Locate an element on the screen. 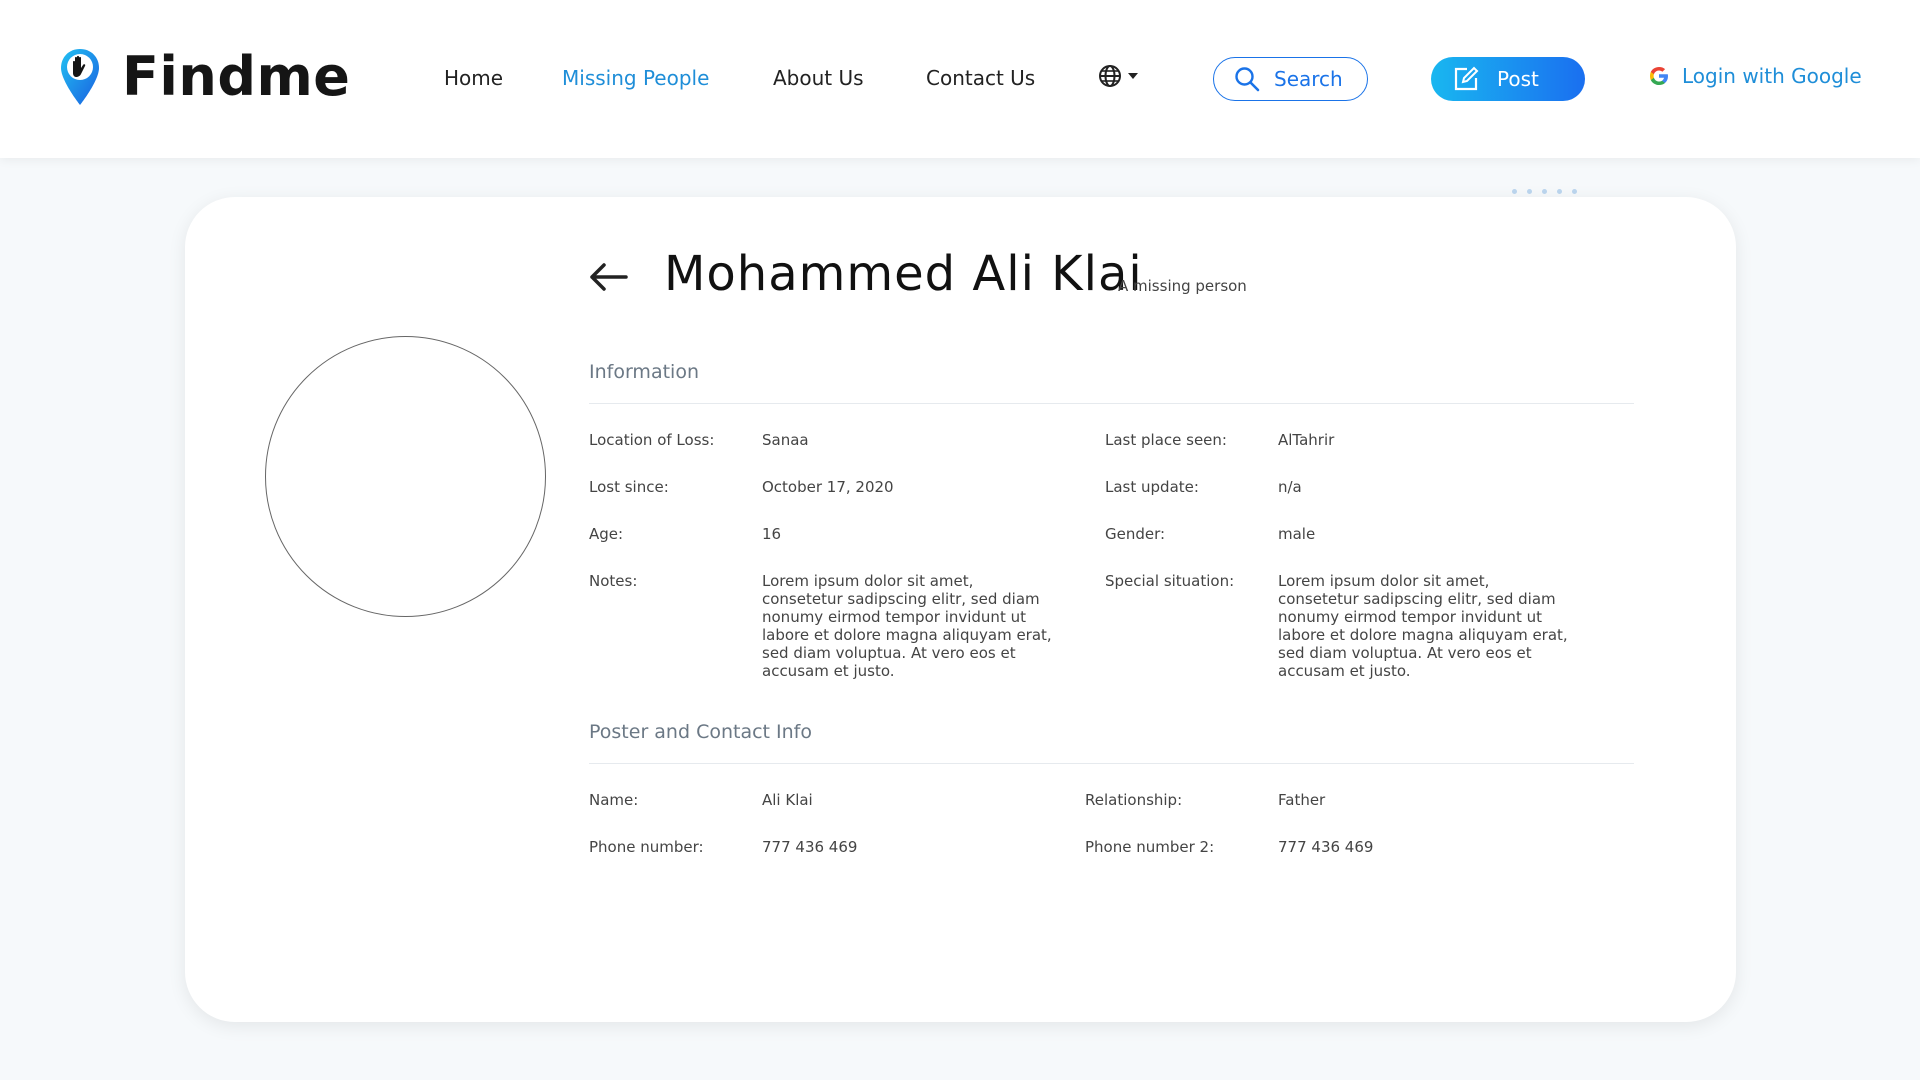 This screenshot has width=1920, height=1080. age-label: Age: is located at coordinates (606, 534).